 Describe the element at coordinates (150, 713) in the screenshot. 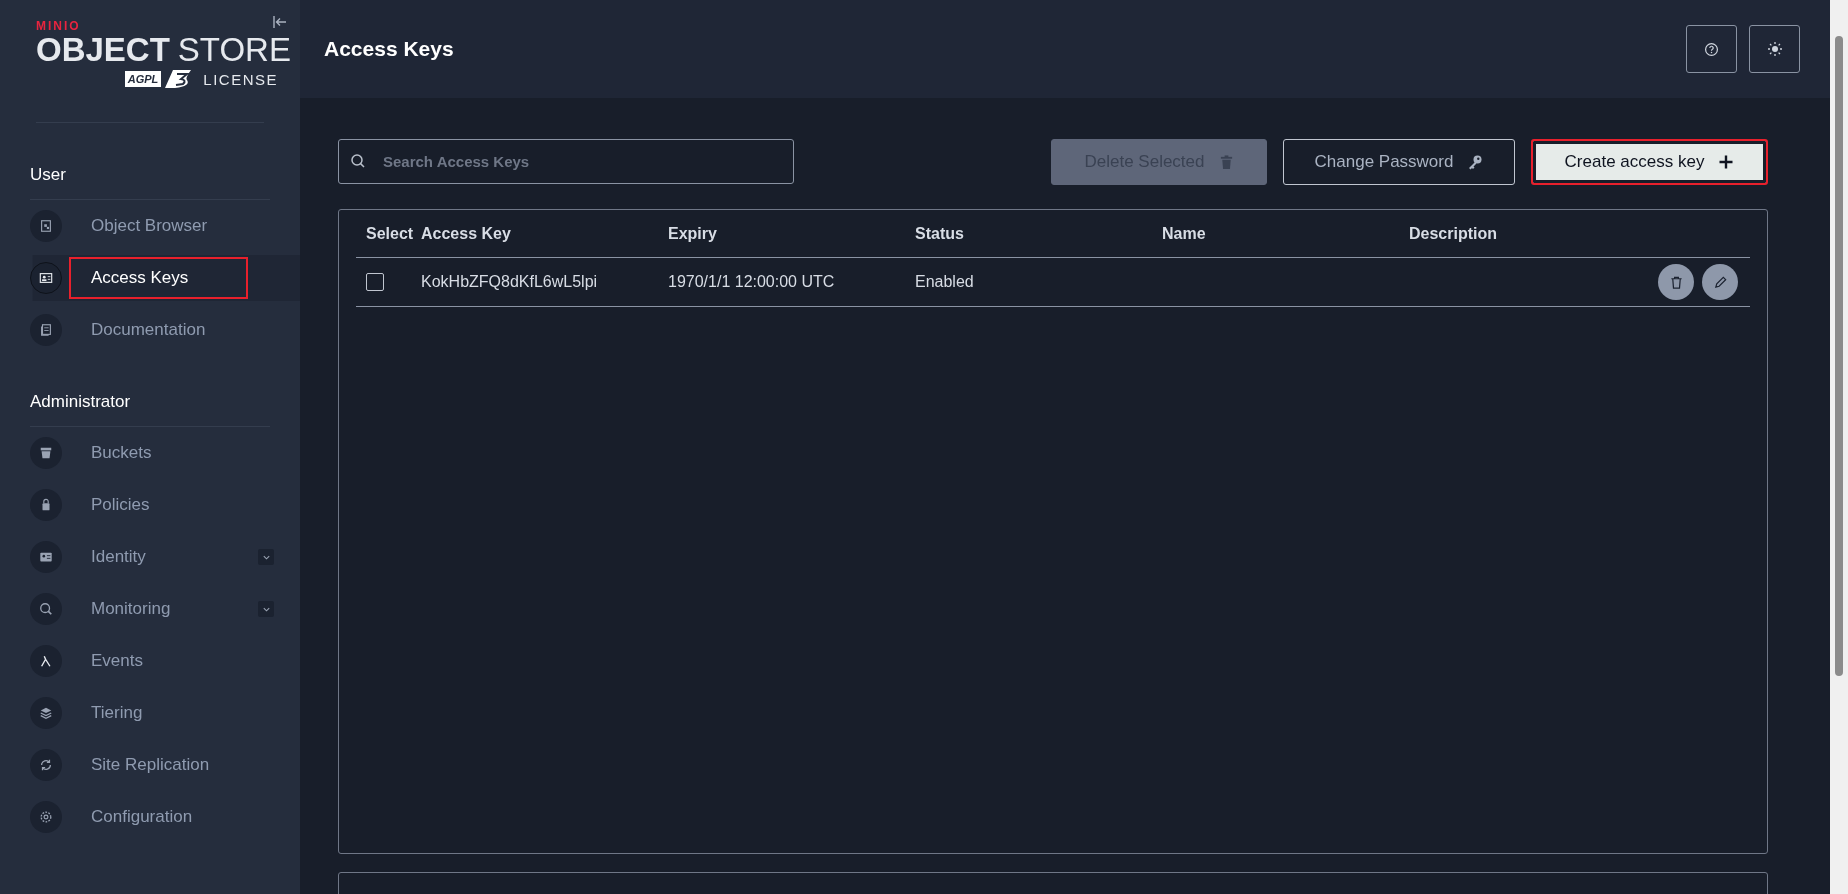

I see `nav-item: Tiering` at that location.